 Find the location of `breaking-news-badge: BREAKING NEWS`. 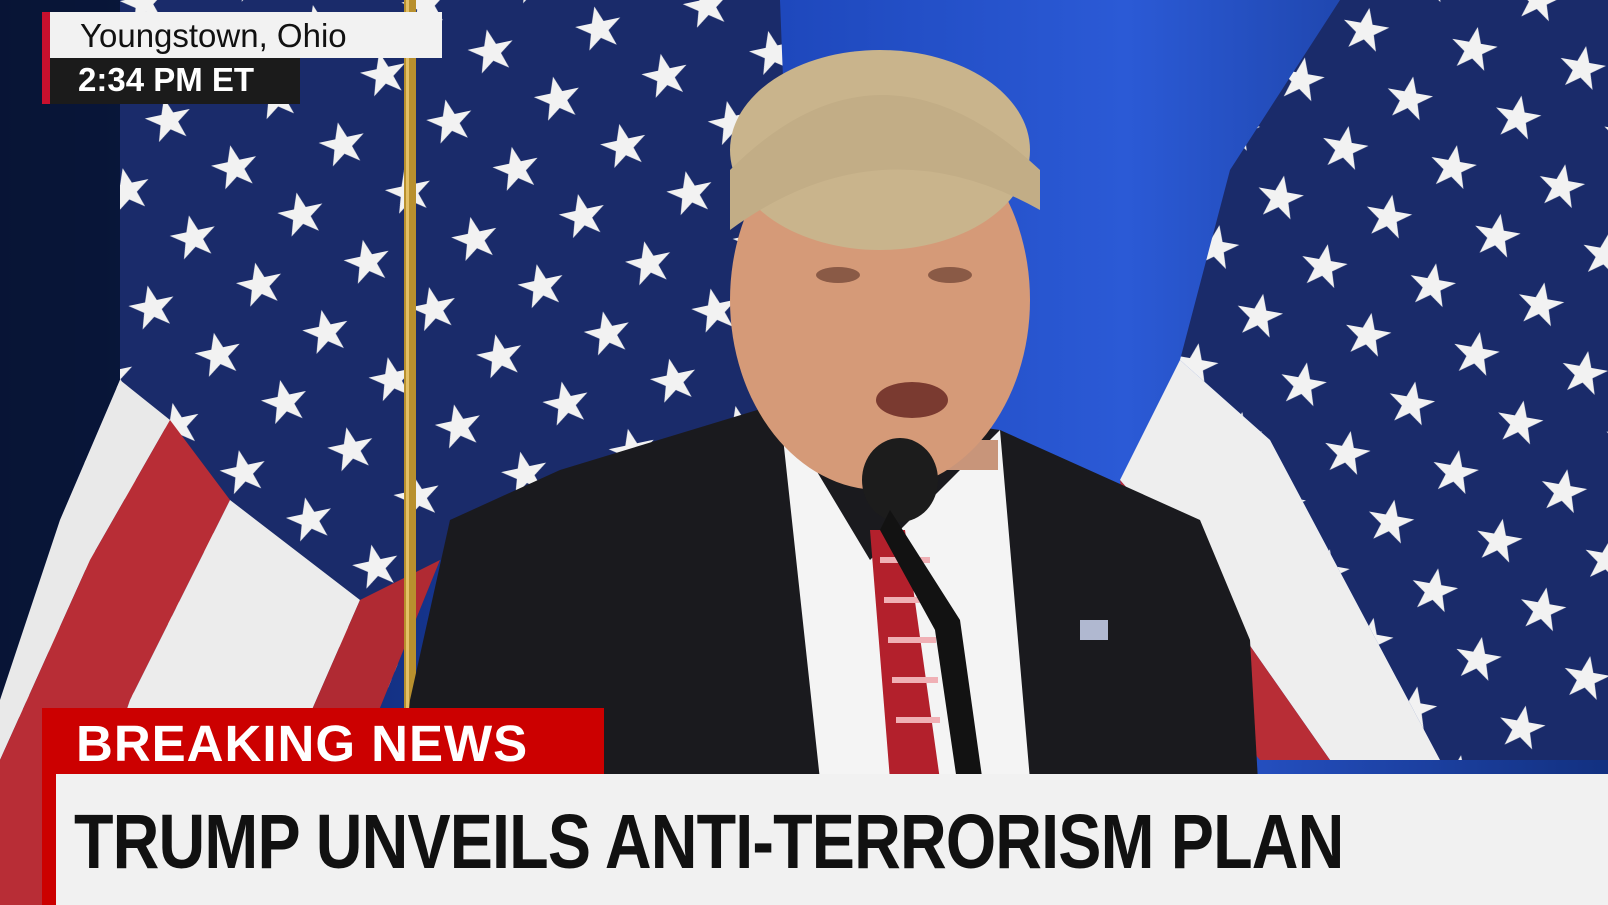

breaking-news-badge: BREAKING NEWS is located at coordinates (323, 741).